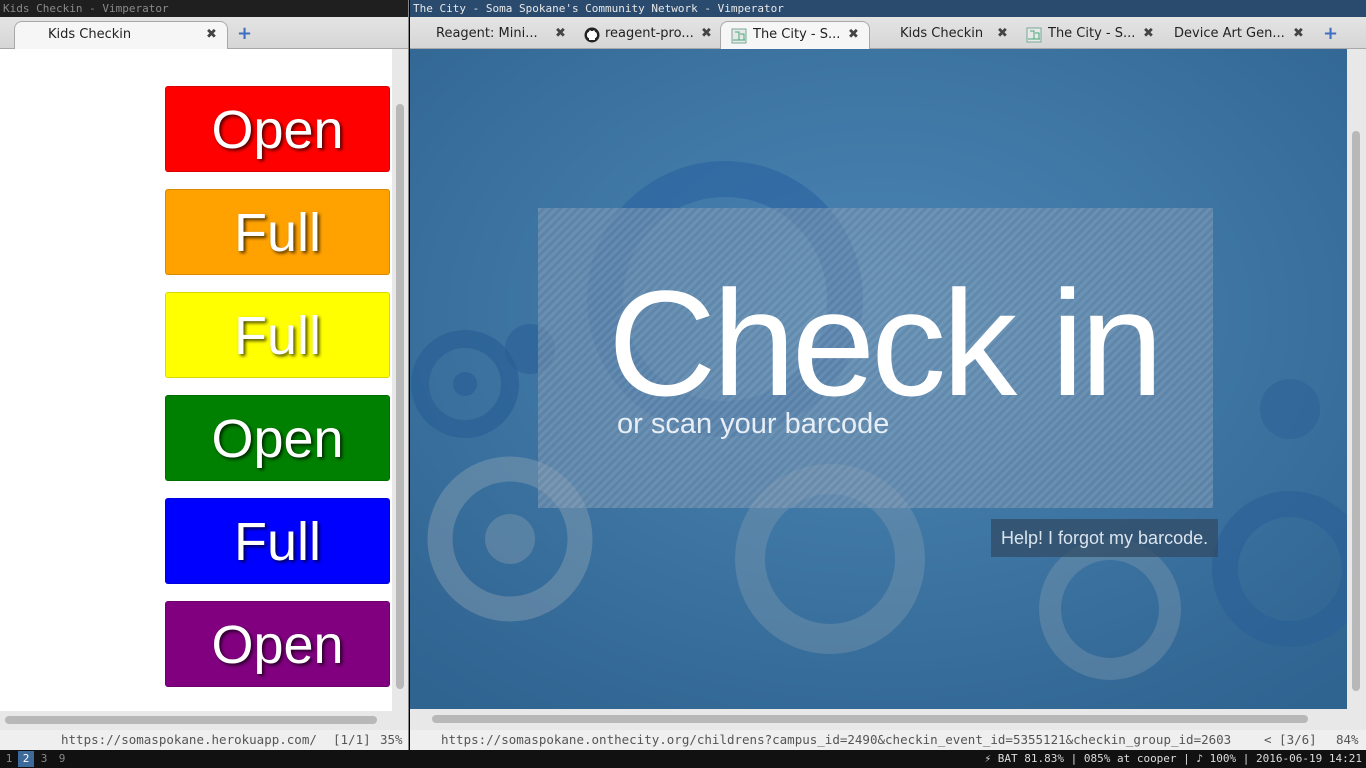 The height and width of the screenshot is (768, 1366). I want to click on workspace-3: 3, so click(44, 759).